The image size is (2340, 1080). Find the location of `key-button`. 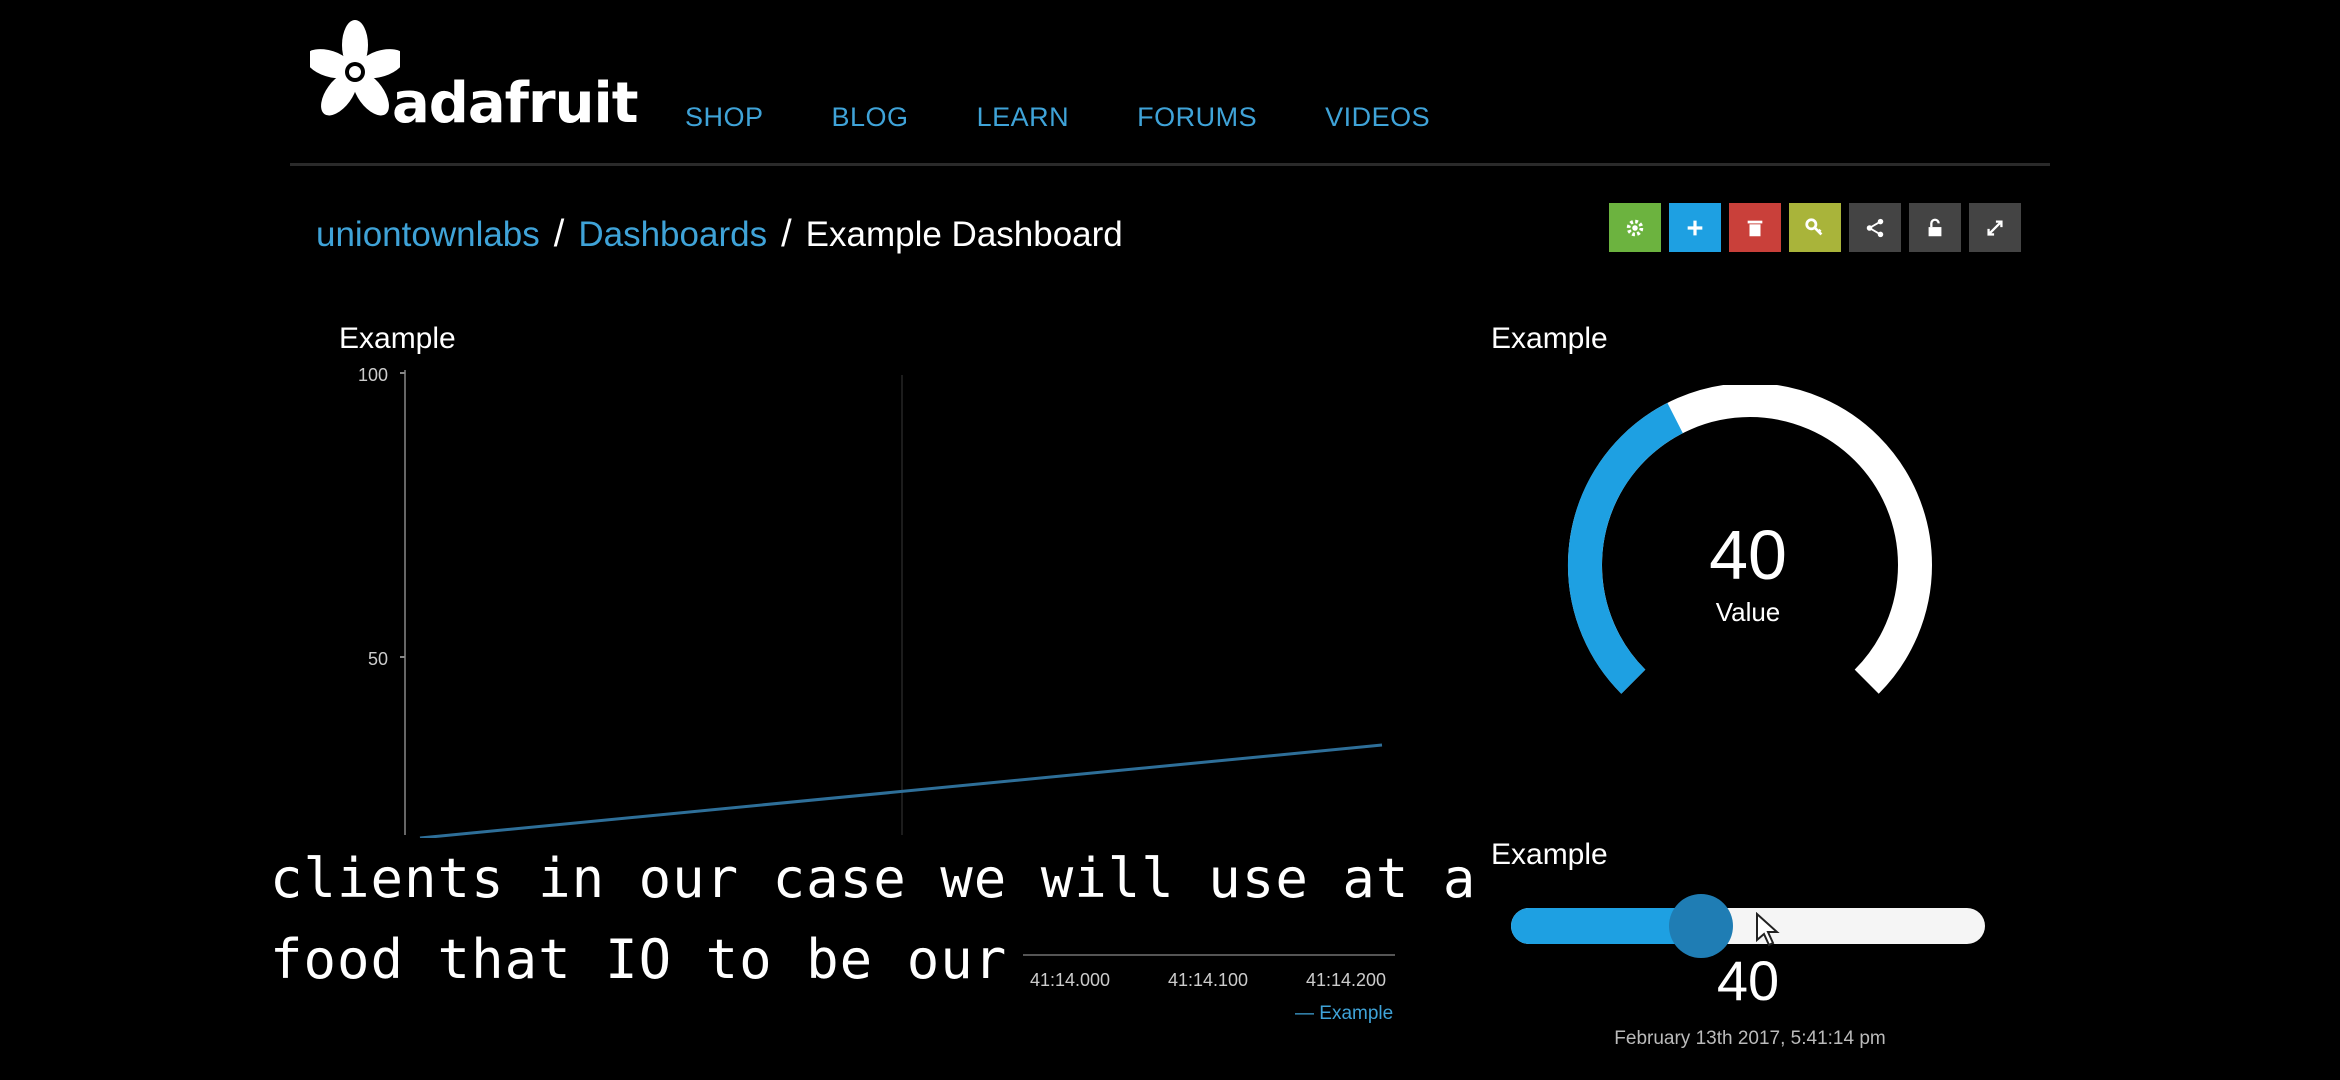

key-button is located at coordinates (1815, 227).